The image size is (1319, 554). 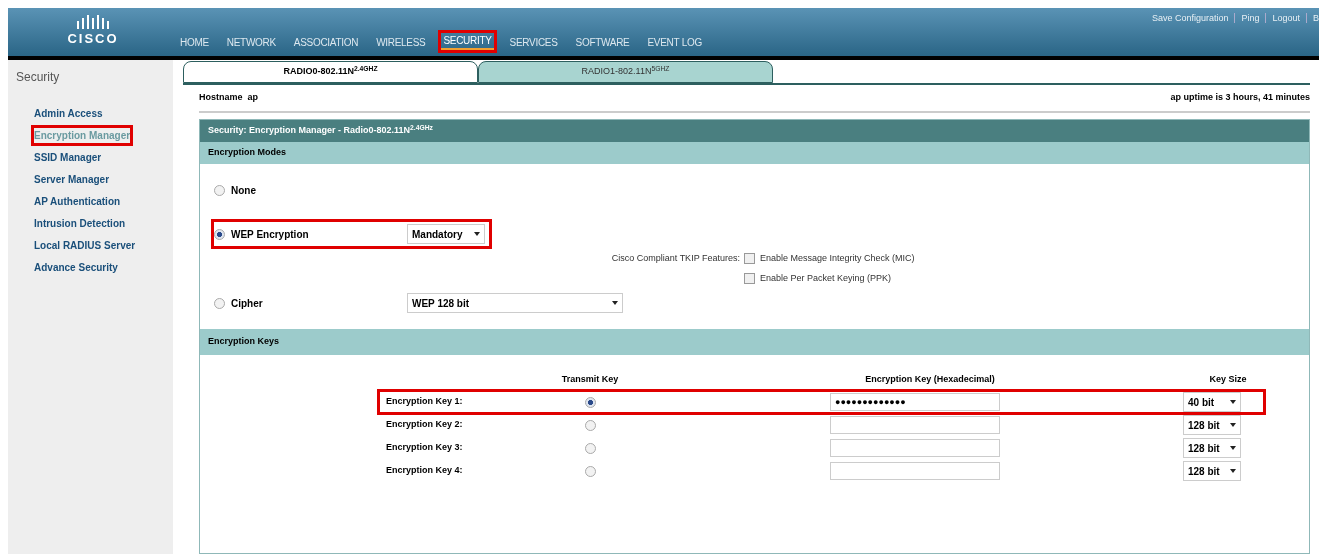 What do you see at coordinates (930, 380) in the screenshot?
I see `column-header: Encryption Key (Hexadecimal)` at bounding box center [930, 380].